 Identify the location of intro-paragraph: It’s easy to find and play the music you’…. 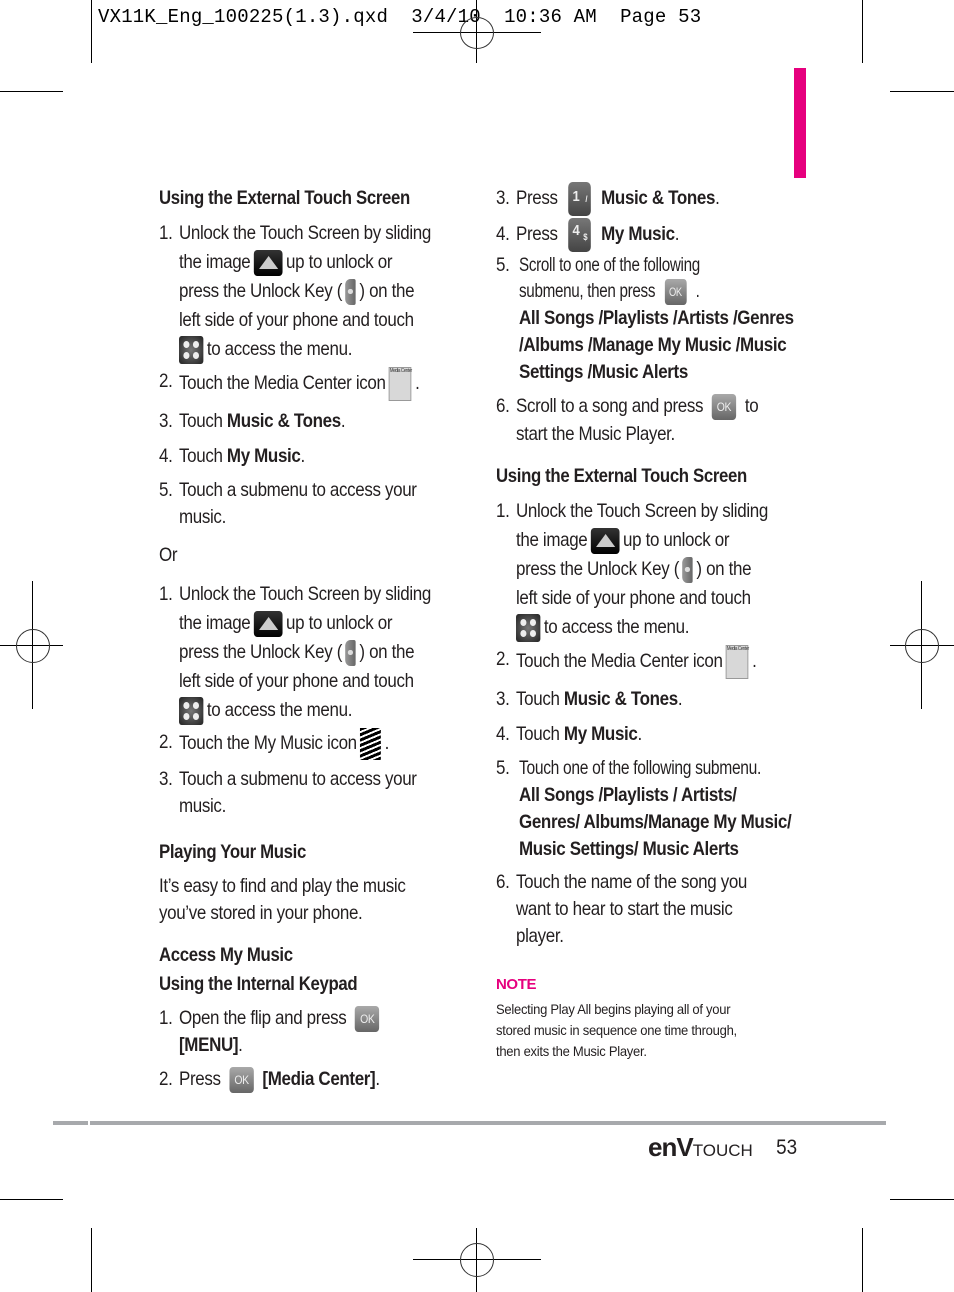
(282, 899).